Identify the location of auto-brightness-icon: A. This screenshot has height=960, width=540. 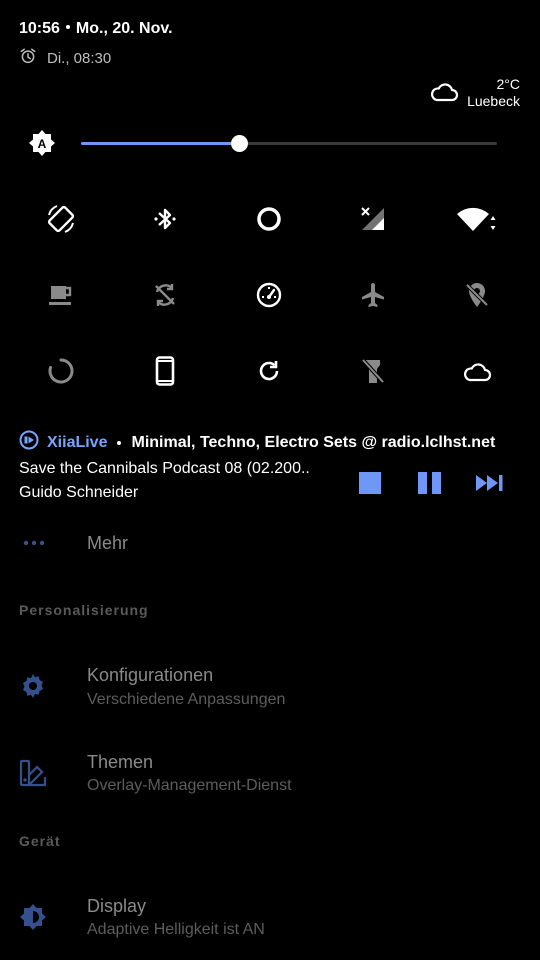
(42, 143).